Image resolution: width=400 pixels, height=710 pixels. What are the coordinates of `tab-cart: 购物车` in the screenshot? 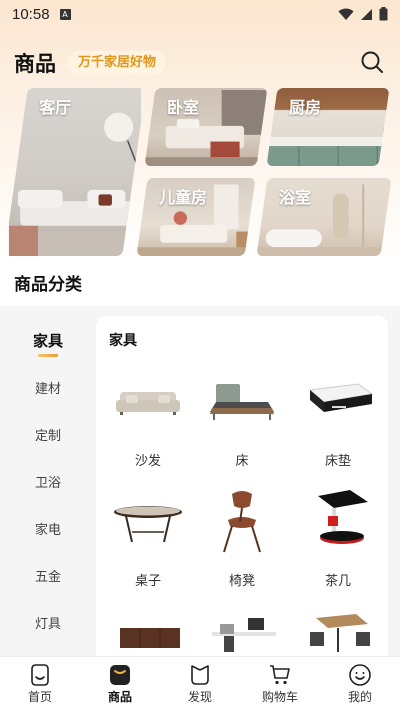 It's located at (280, 683).